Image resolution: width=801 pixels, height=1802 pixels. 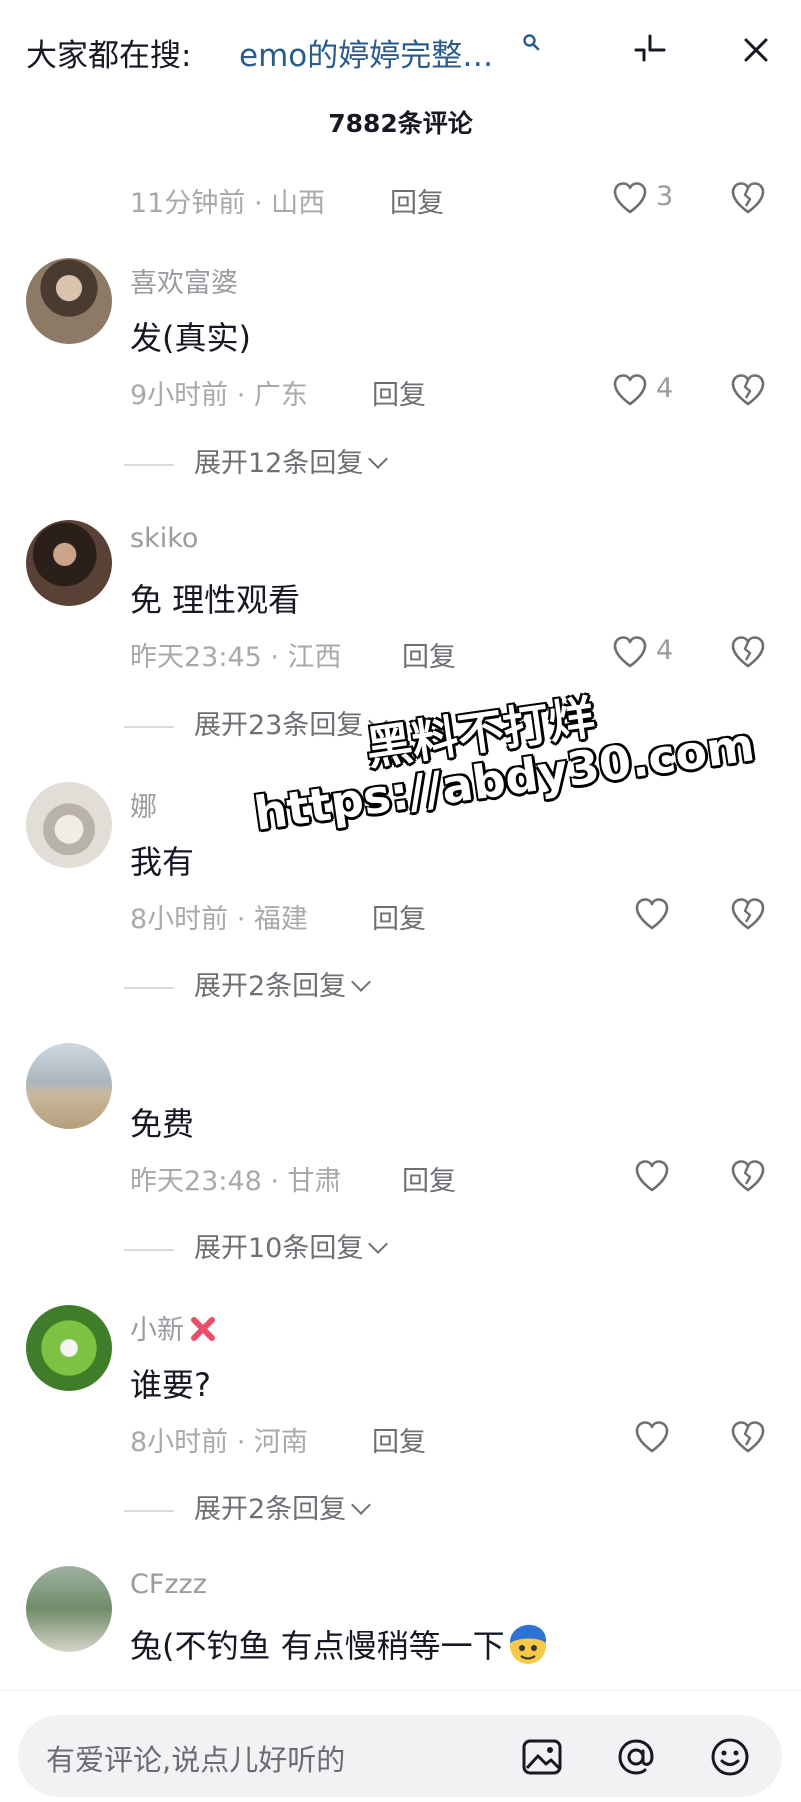 What do you see at coordinates (650, 50) in the screenshot?
I see `collapse-icon` at bounding box center [650, 50].